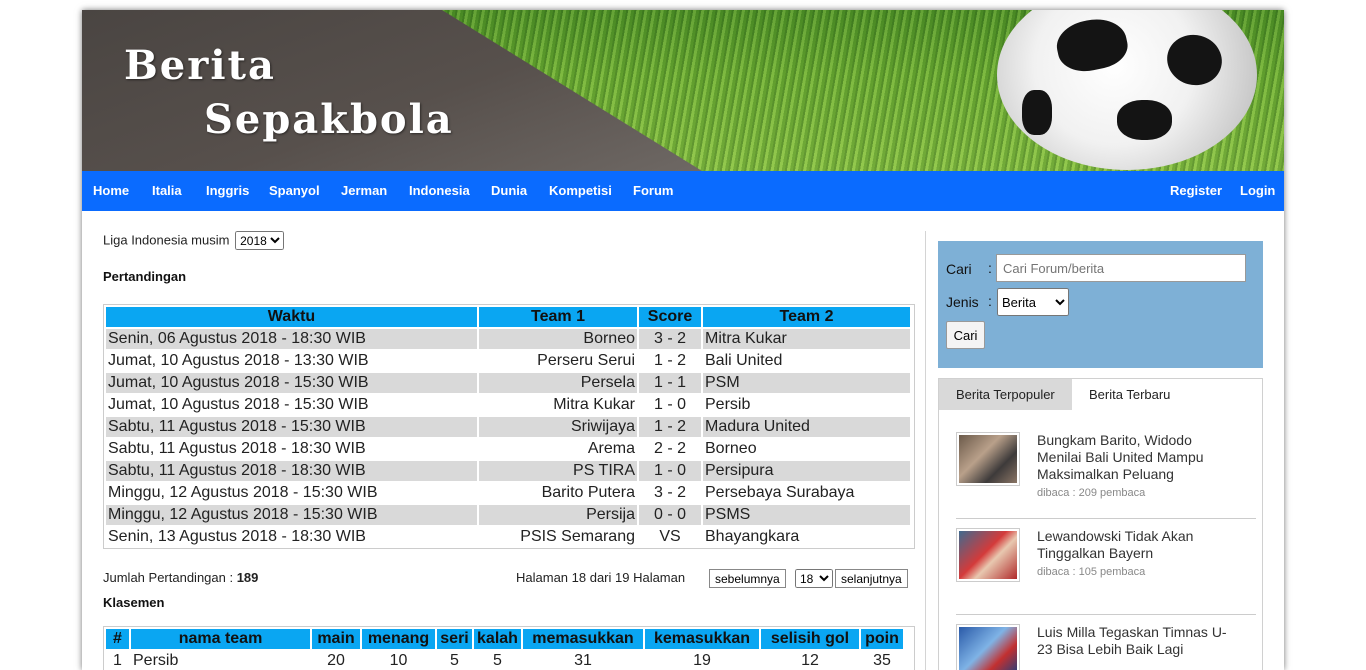 Image resolution: width=1366 pixels, height=670 pixels. What do you see at coordinates (588, 492) in the screenshot?
I see `match-team1: Barito Putera` at bounding box center [588, 492].